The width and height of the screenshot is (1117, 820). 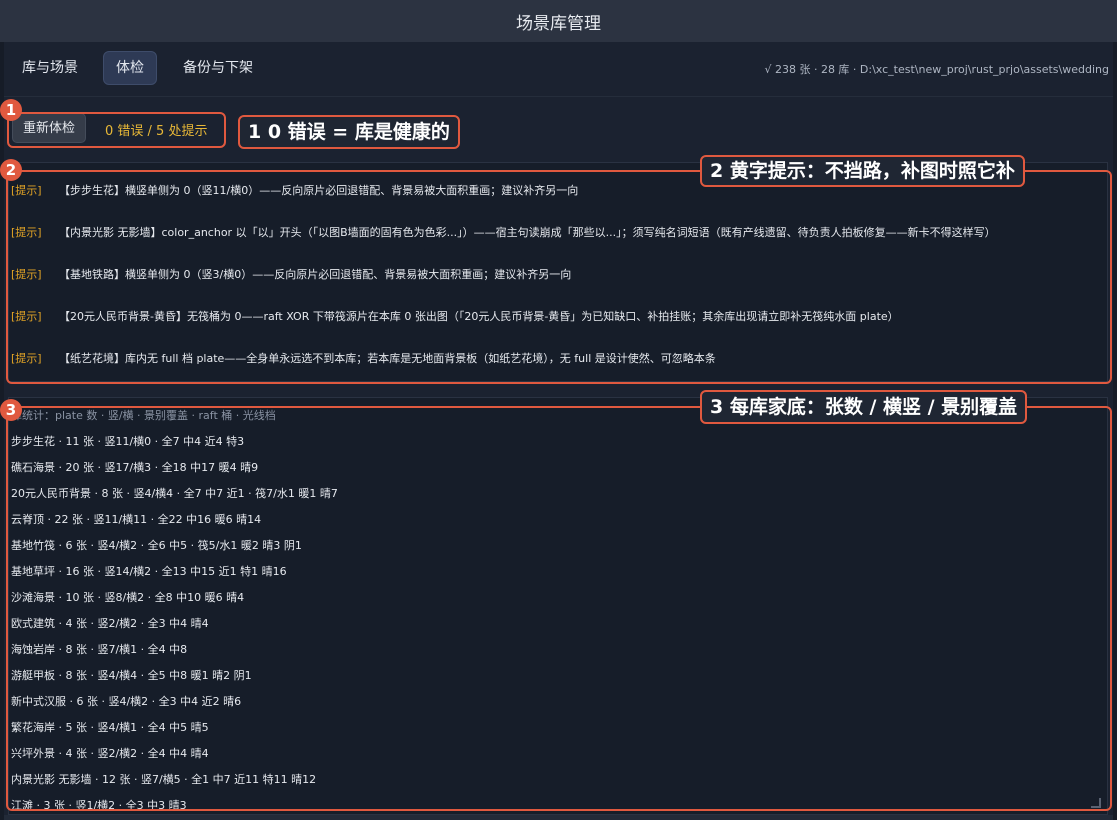 What do you see at coordinates (50, 68) in the screenshot?
I see `tab-libraries-scenes: 库与场景` at bounding box center [50, 68].